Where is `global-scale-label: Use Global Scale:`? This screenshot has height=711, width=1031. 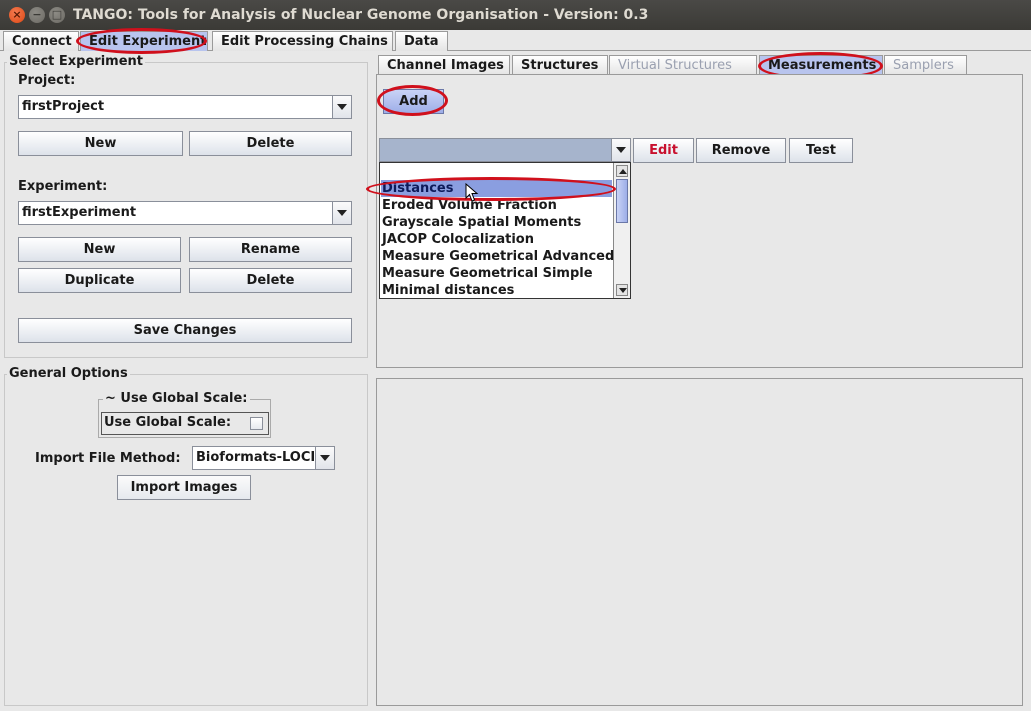
global-scale-label: Use Global Scale: is located at coordinates (168, 422).